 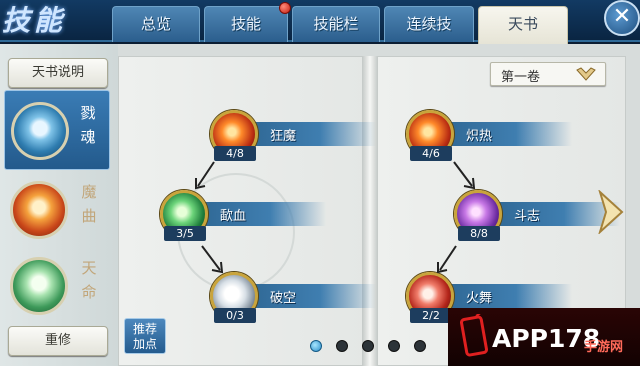 I want to click on tab-label: 连续技, so click(x=429, y=24).